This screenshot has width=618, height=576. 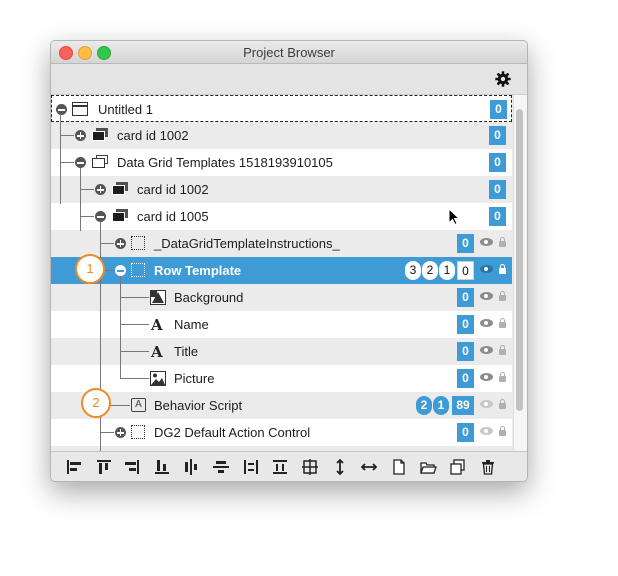 I want to click on tree-row-label: Background, so click(x=209, y=297).